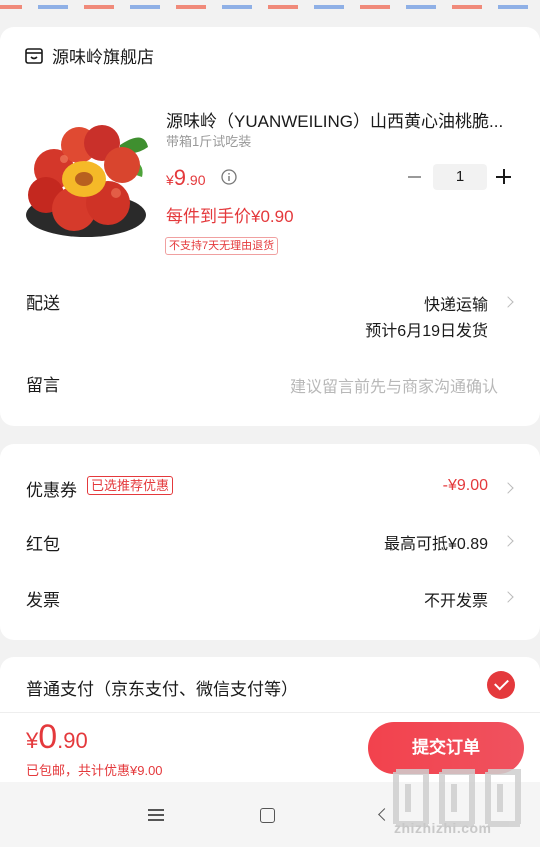 Image resolution: width=540 pixels, height=847 pixels. What do you see at coordinates (229, 177) in the screenshot?
I see `info-icon` at bounding box center [229, 177].